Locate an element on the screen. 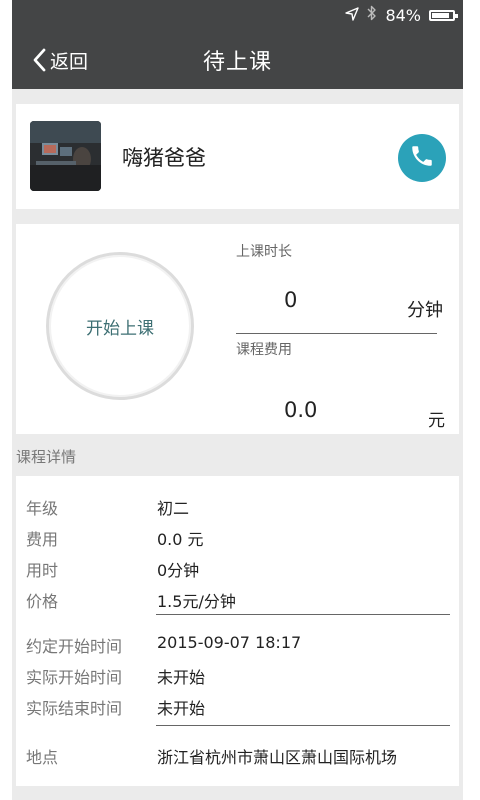 Image resolution: width=480 pixels, height=800 pixels. detail-row-price: 价格 1.5元/分钟 is located at coordinates (237, 601).